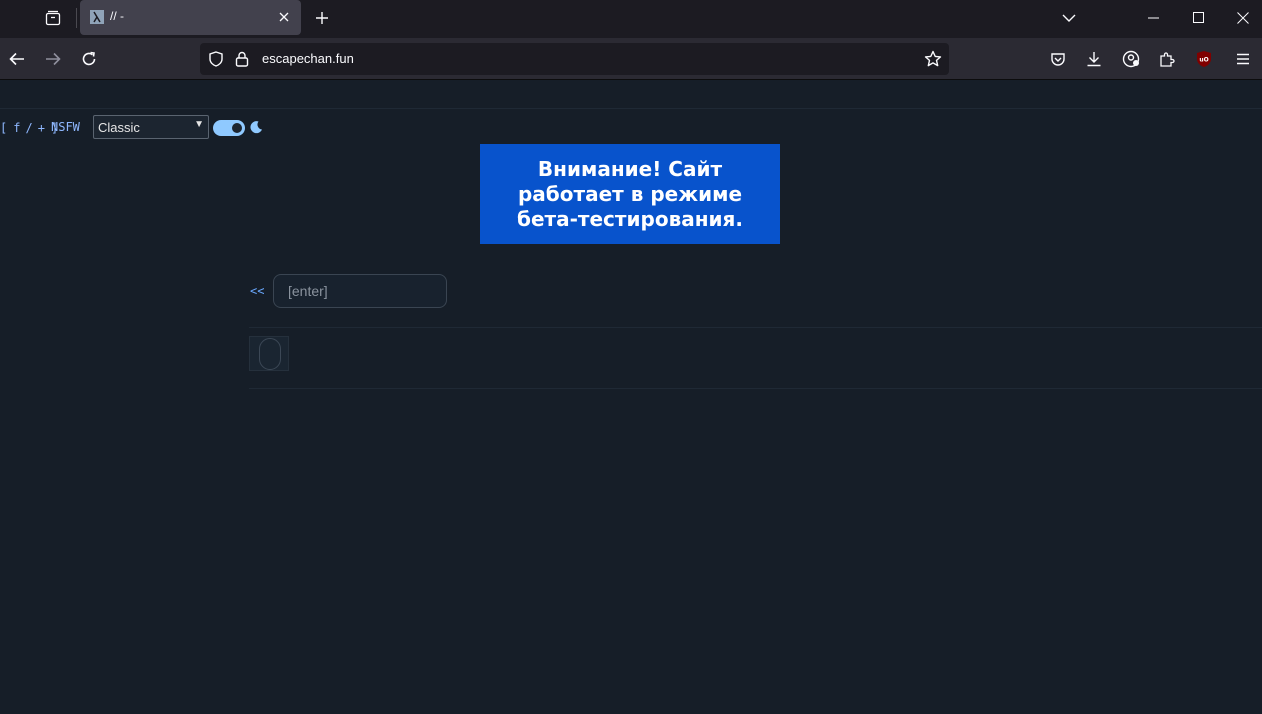 Image resolution: width=1262 pixels, height=714 pixels. What do you see at coordinates (755, 327) in the screenshot?
I see `content-divider-top` at bounding box center [755, 327].